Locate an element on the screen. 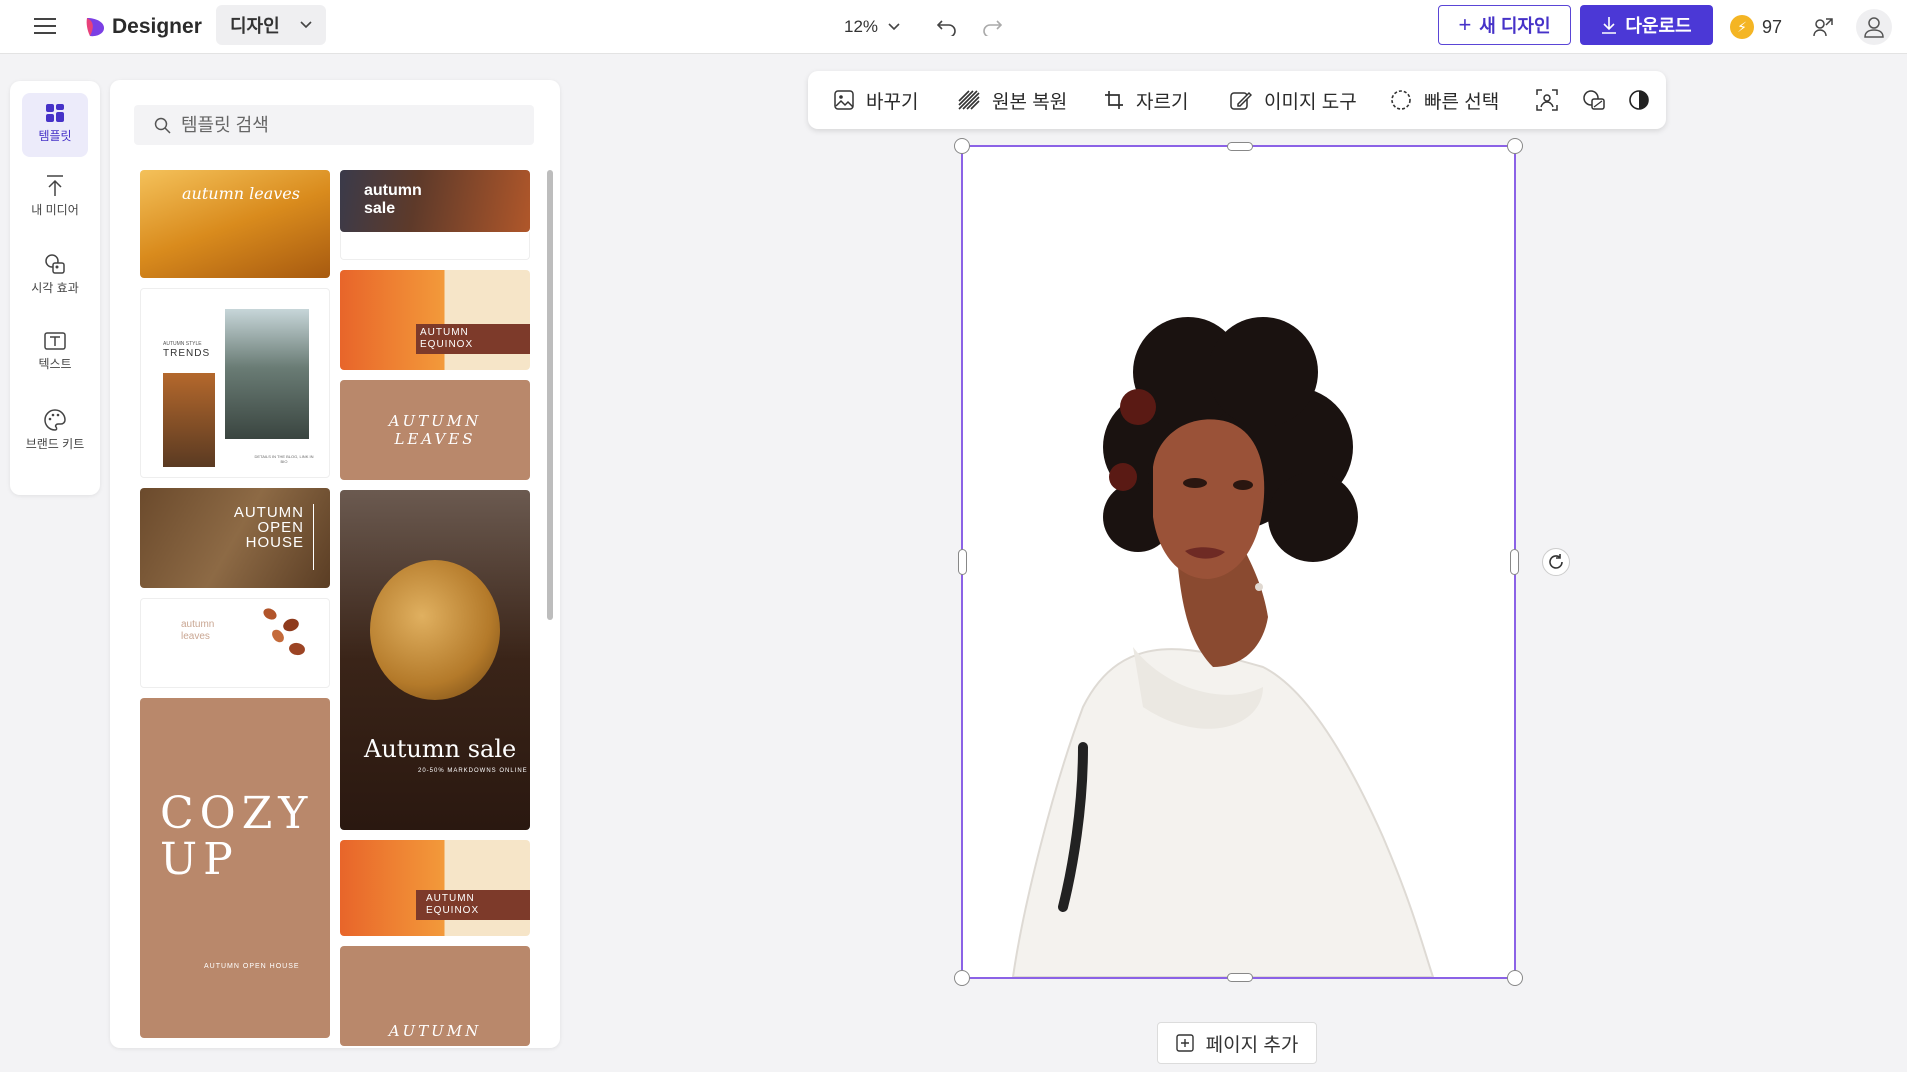 The height and width of the screenshot is (1072, 1907). redo-icon is located at coordinates (992, 28).